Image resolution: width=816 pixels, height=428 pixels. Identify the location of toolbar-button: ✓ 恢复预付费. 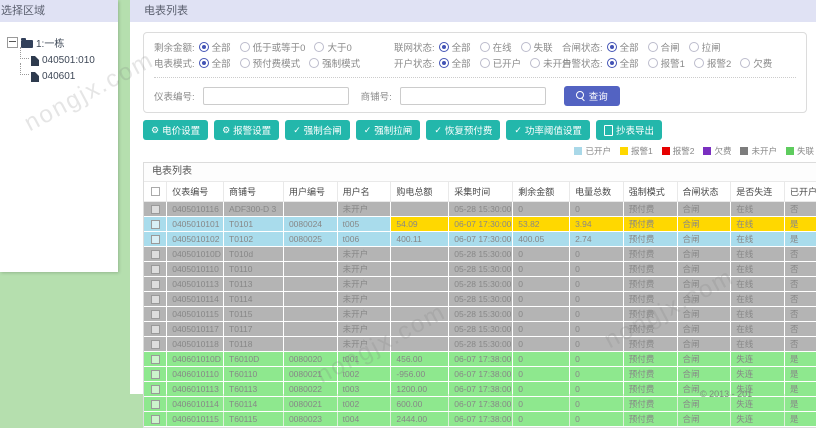
(463, 130).